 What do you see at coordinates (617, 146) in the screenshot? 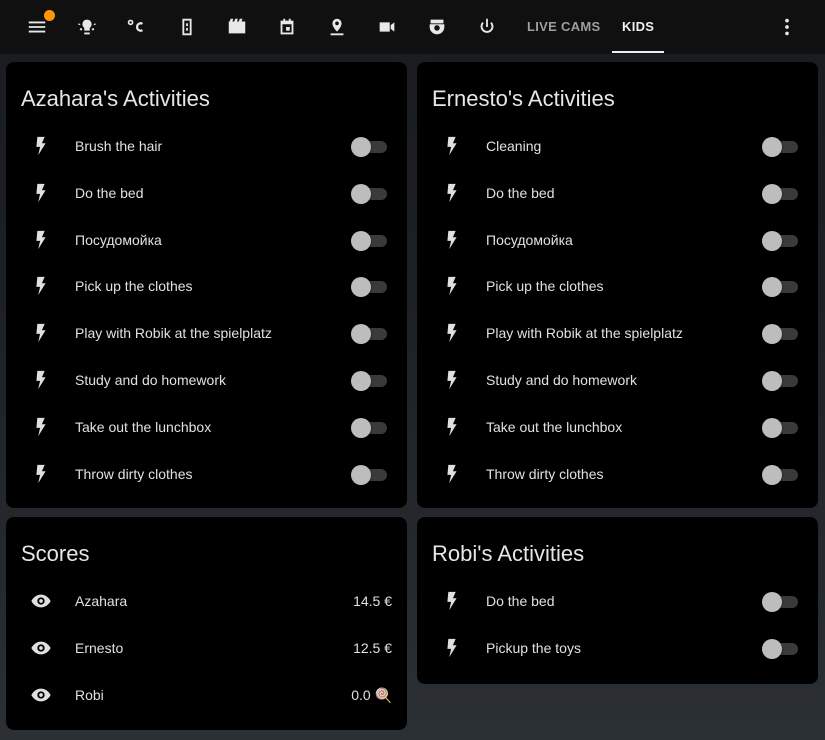
I see `activity-row: Cleaning` at bounding box center [617, 146].